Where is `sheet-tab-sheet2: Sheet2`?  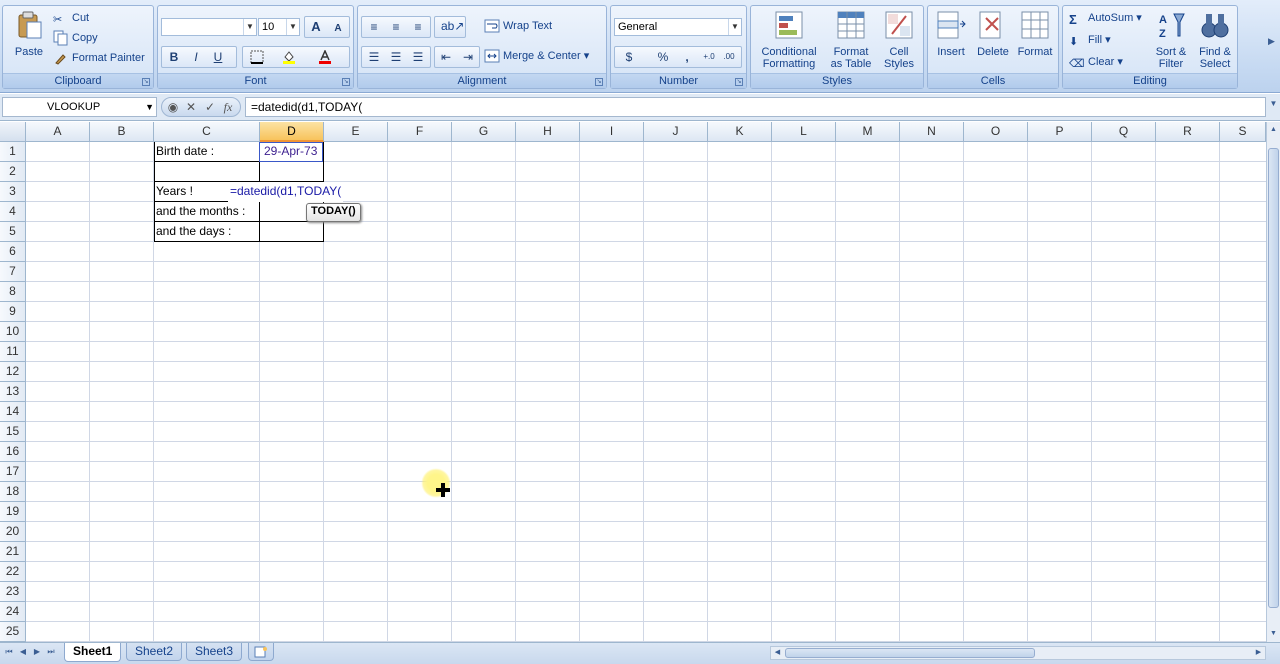
sheet-tab-sheet2: Sheet2 is located at coordinates (154, 652).